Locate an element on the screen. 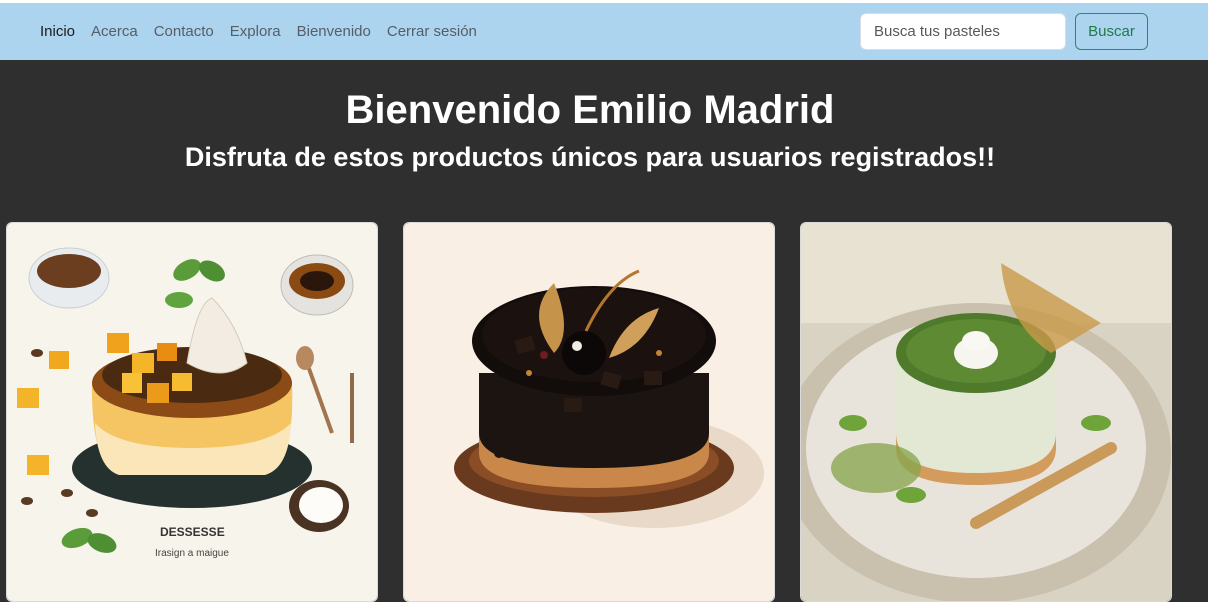  nav-link-inicio: Inicio is located at coordinates (57, 31).